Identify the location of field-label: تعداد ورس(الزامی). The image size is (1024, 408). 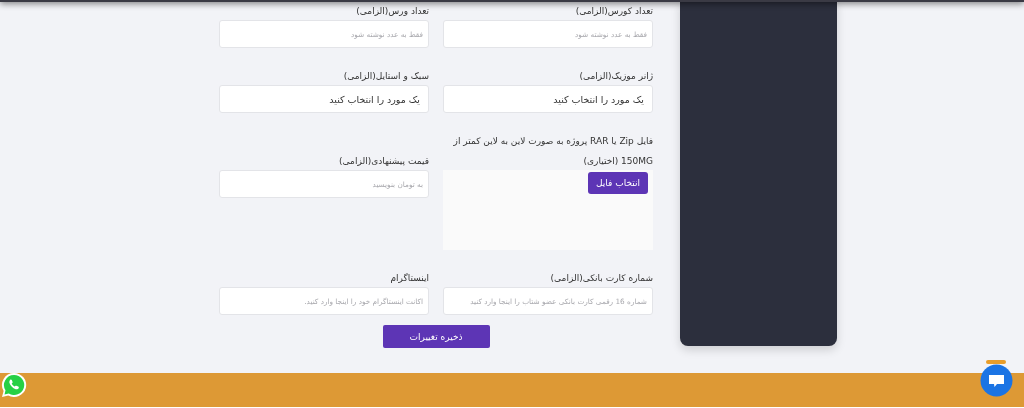
(392, 11).